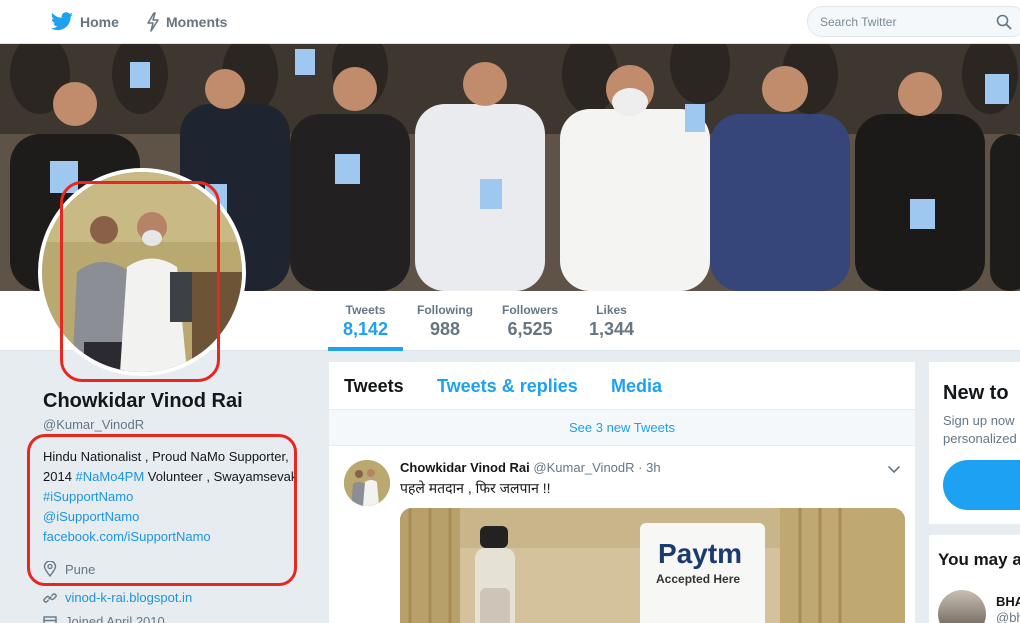 The width and height of the screenshot is (1020, 623). I want to click on tweet-photo, so click(652, 565).